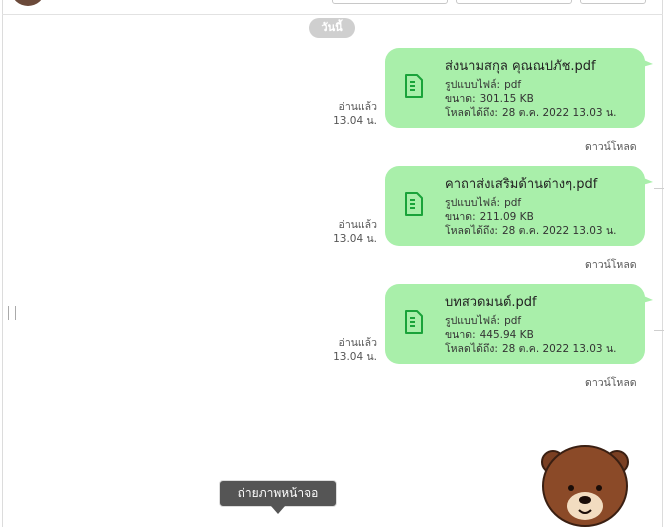  What do you see at coordinates (28, 3) in the screenshot?
I see `avatar` at bounding box center [28, 3].